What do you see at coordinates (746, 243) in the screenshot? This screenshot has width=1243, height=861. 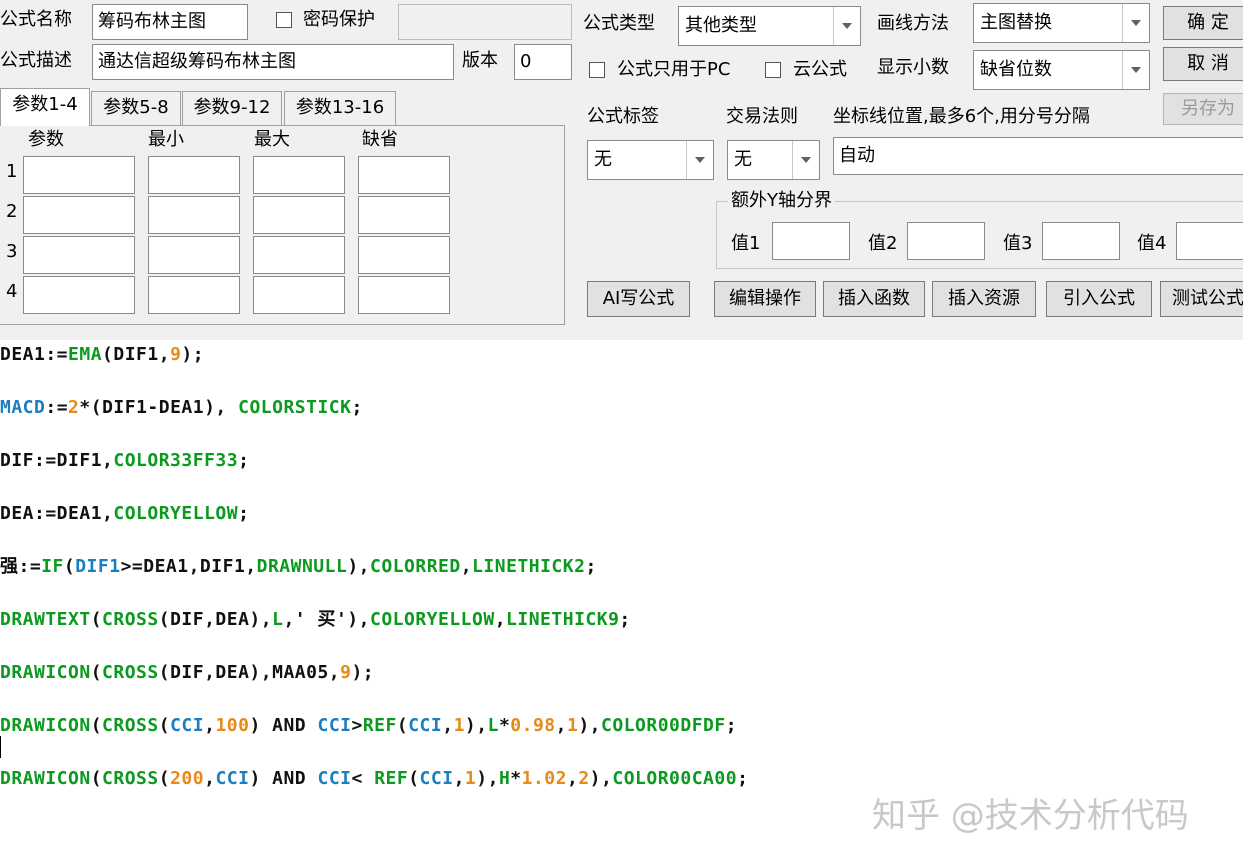 I see `value1-label: 值1` at bounding box center [746, 243].